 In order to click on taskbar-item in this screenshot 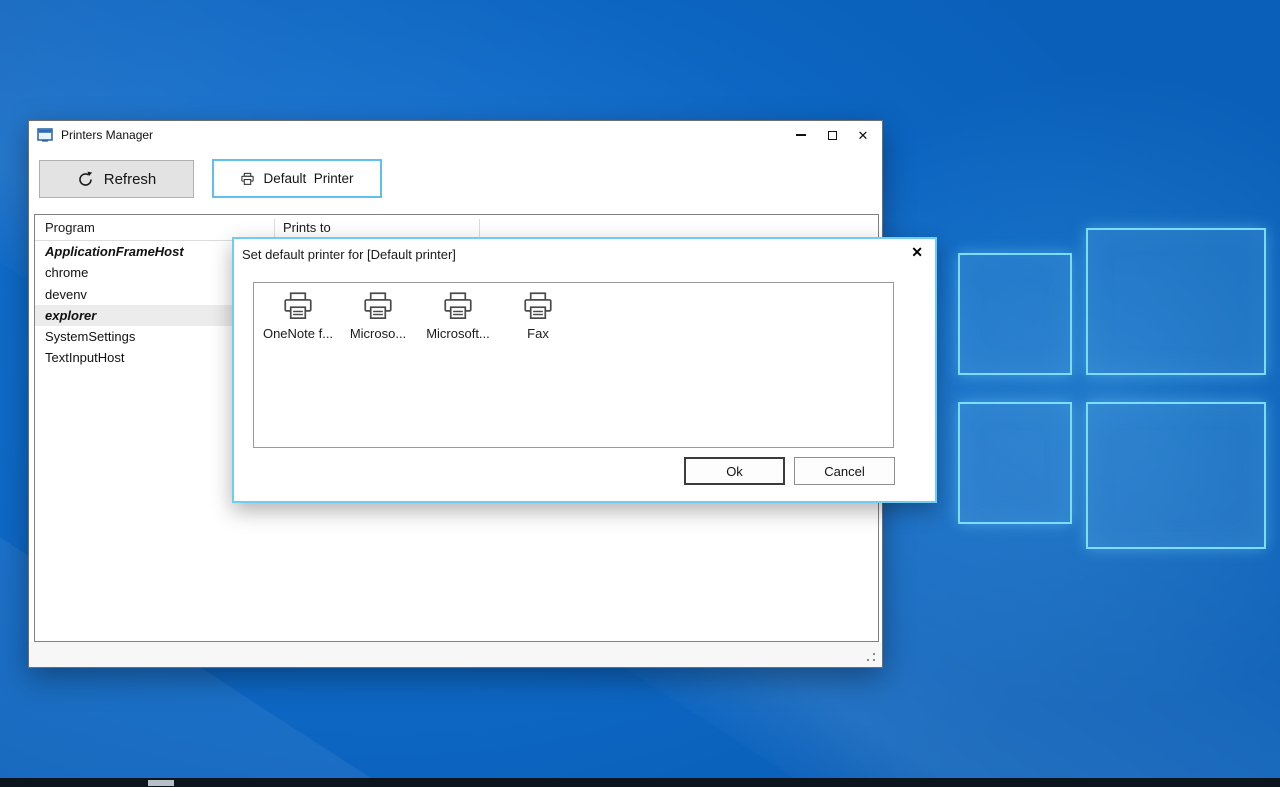, I will do `click(161, 783)`.